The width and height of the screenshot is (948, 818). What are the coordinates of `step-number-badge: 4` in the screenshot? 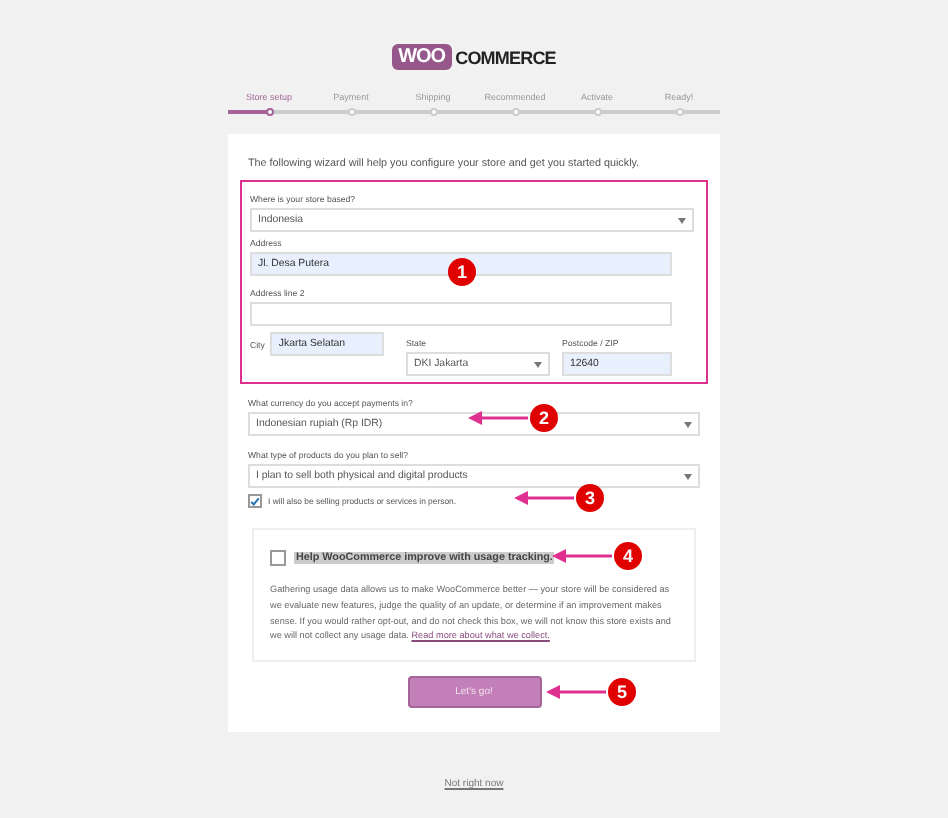 It's located at (628, 556).